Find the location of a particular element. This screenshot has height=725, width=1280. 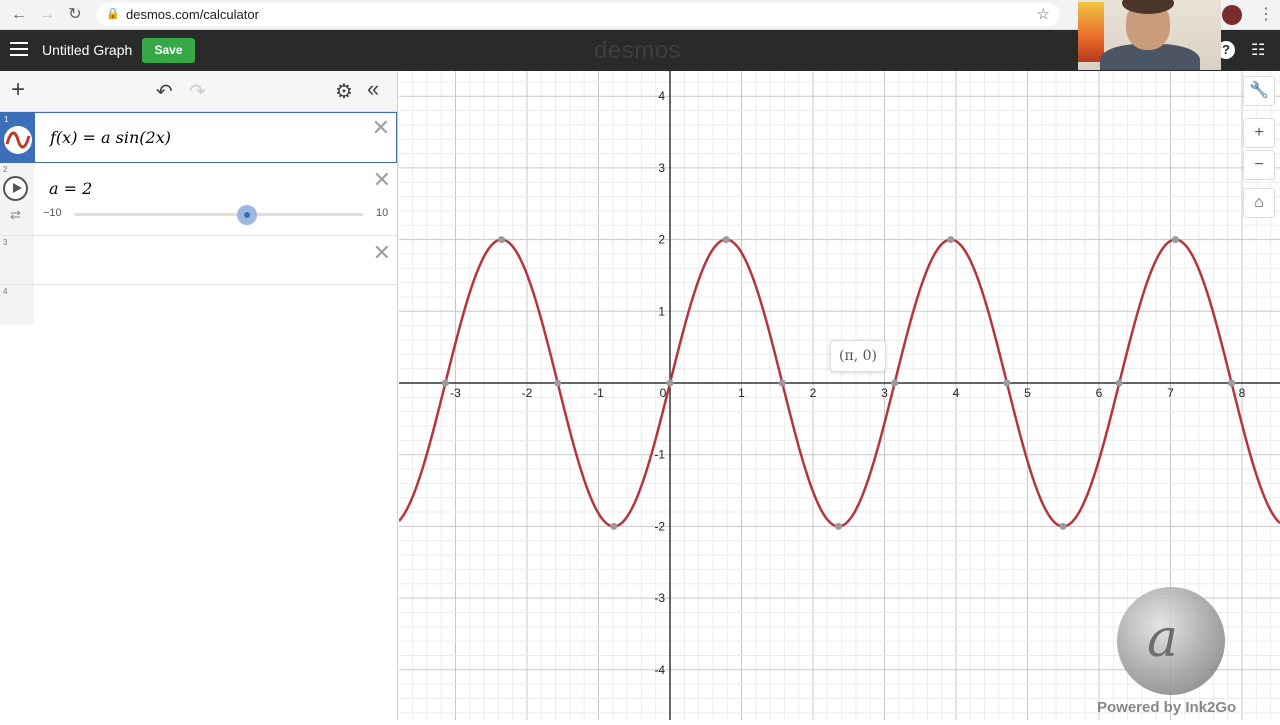

y-tick-label: 1 is located at coordinates (661, 311).